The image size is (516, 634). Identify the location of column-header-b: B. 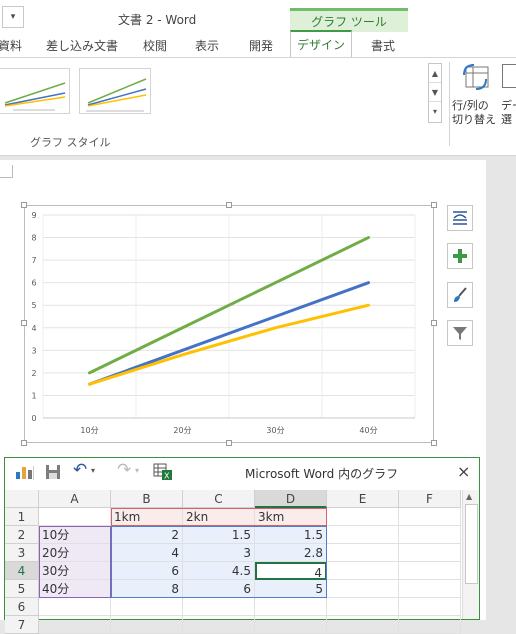
(147, 499).